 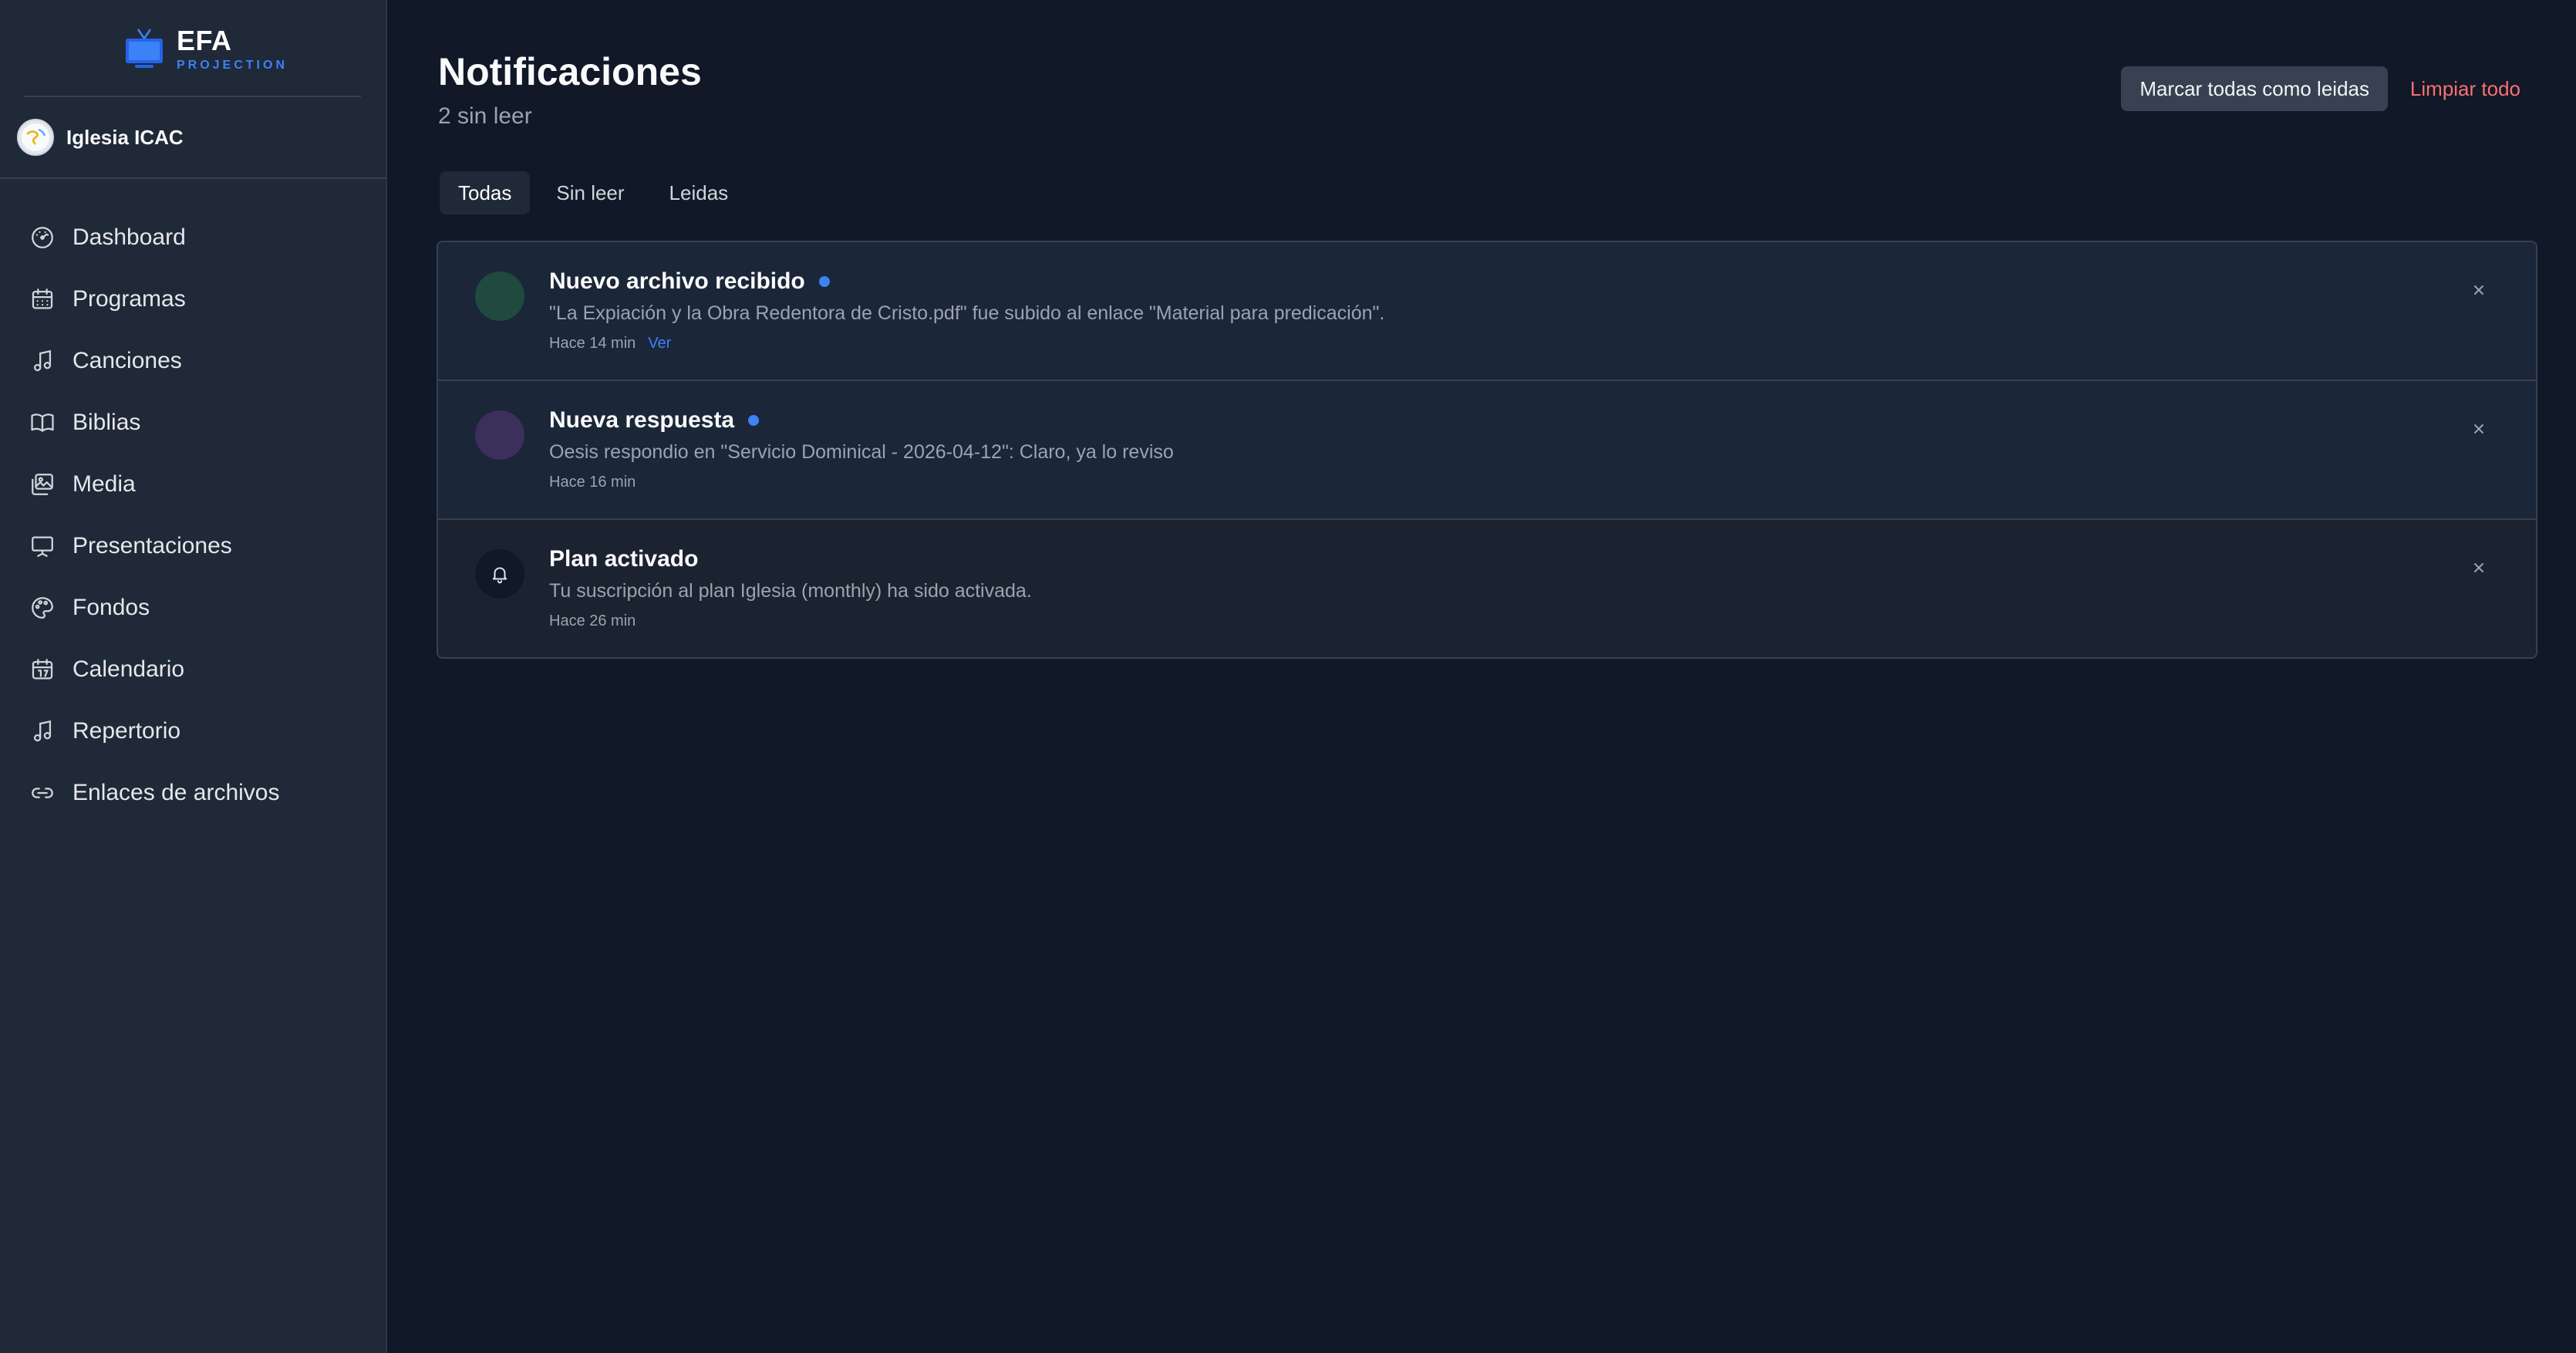 What do you see at coordinates (193, 669) in the screenshot?
I see `sidebar-item-calendario: Calendario` at bounding box center [193, 669].